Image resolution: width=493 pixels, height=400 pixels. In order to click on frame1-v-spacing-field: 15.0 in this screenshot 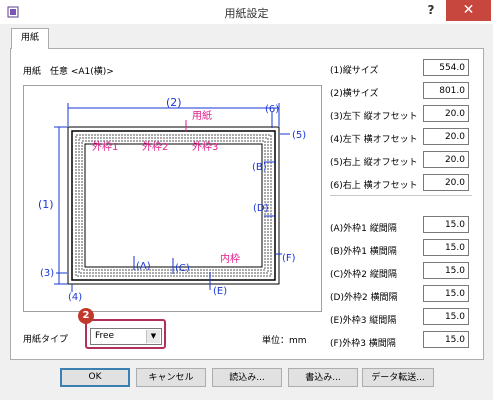, I will do `click(446, 224)`.